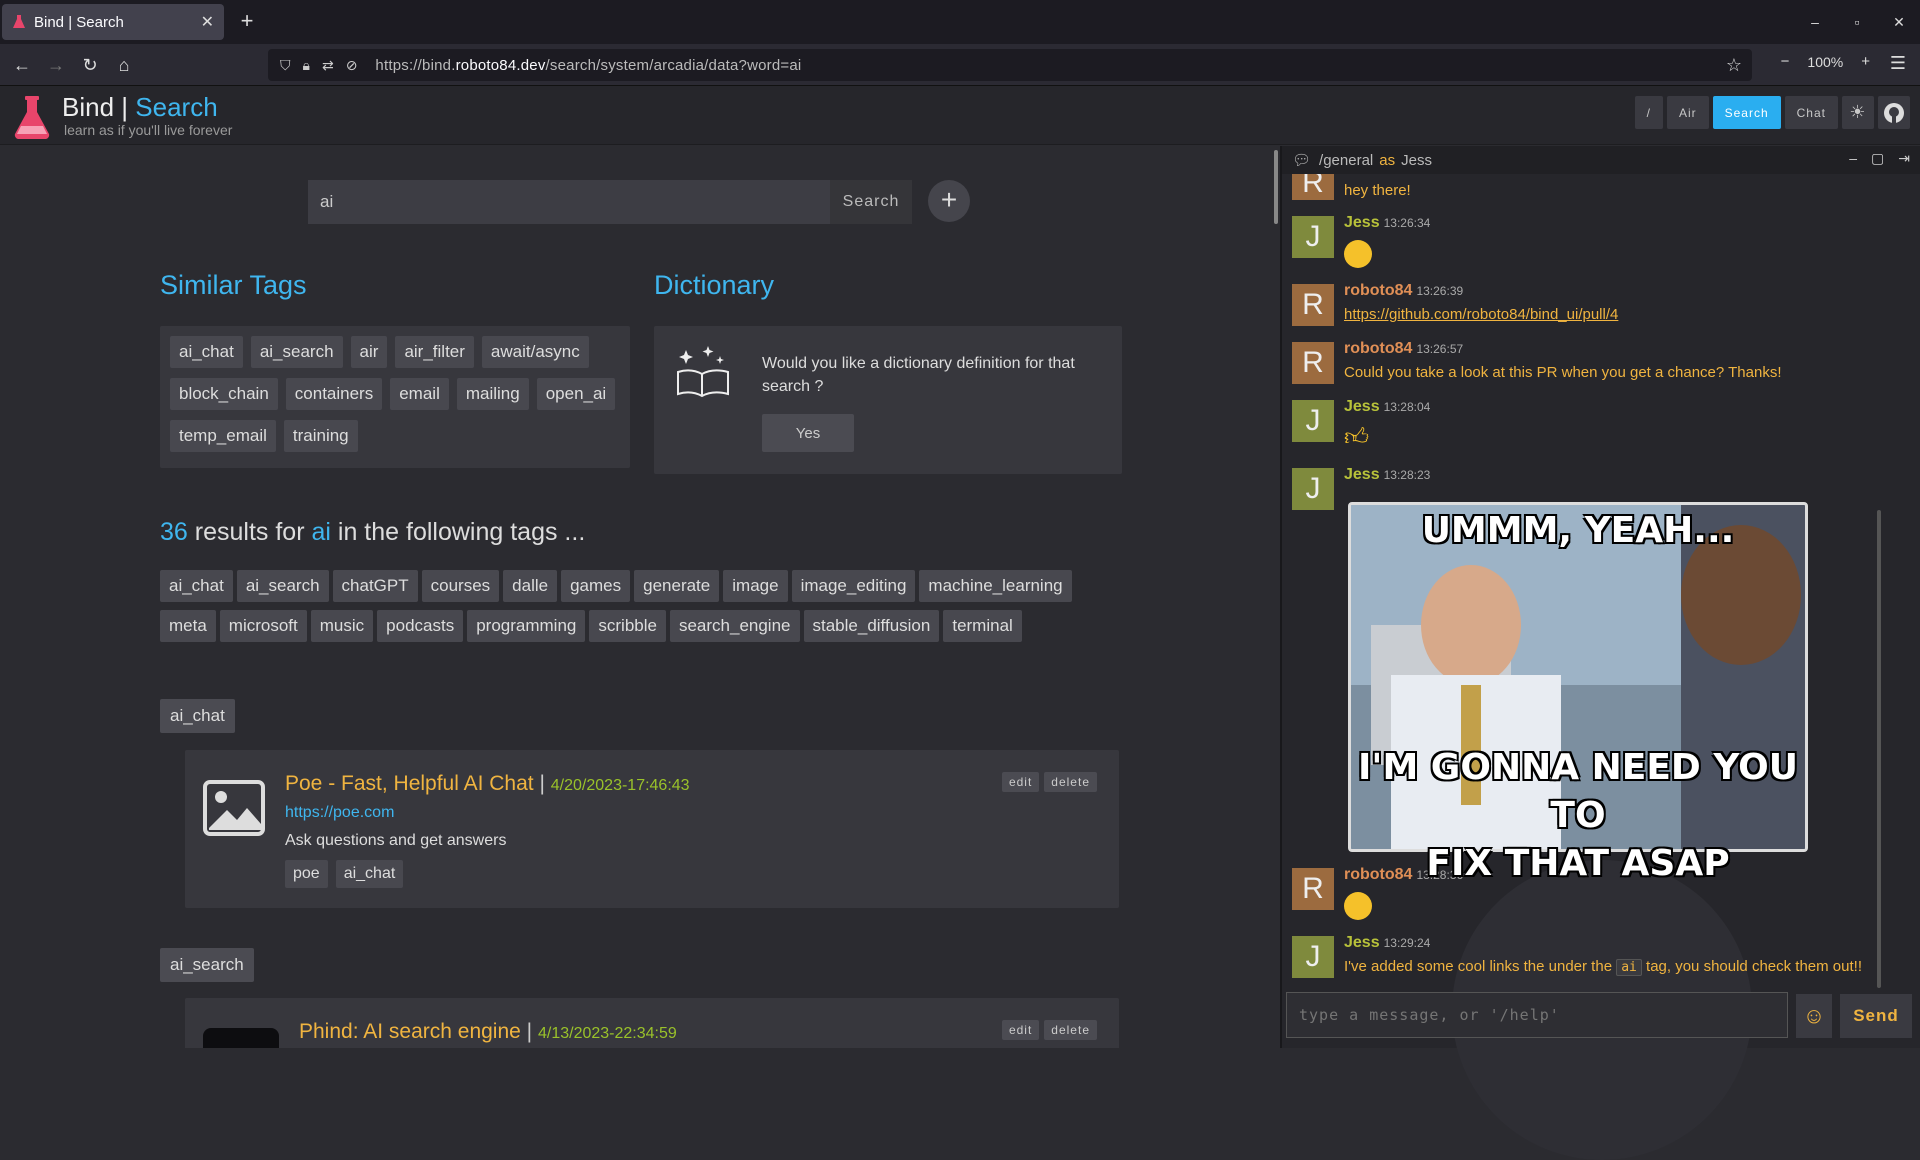  Describe the element at coordinates (342, 626) in the screenshot. I see `tag-chip: music` at that location.